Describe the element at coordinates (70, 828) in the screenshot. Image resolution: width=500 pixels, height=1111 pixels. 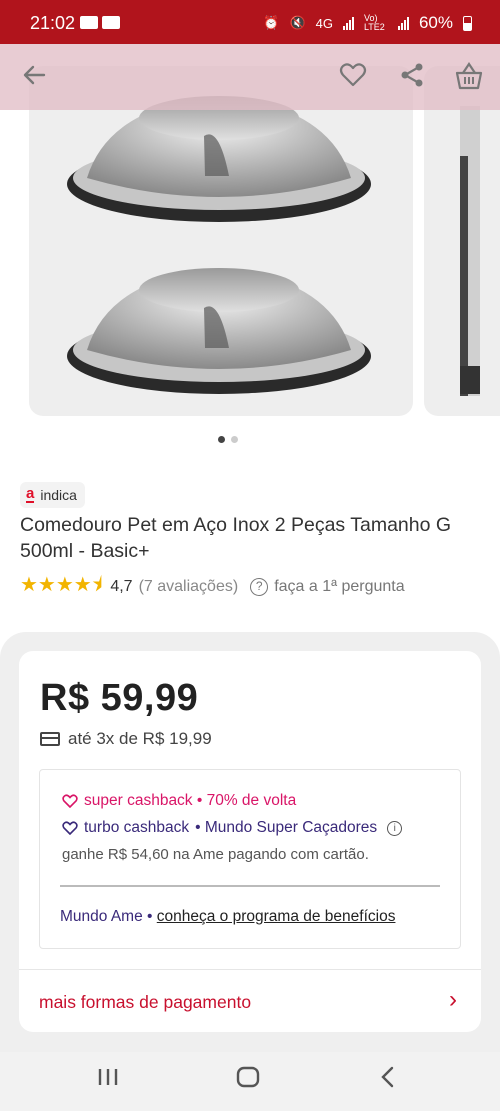
I see `turbo-heart-icon` at that location.